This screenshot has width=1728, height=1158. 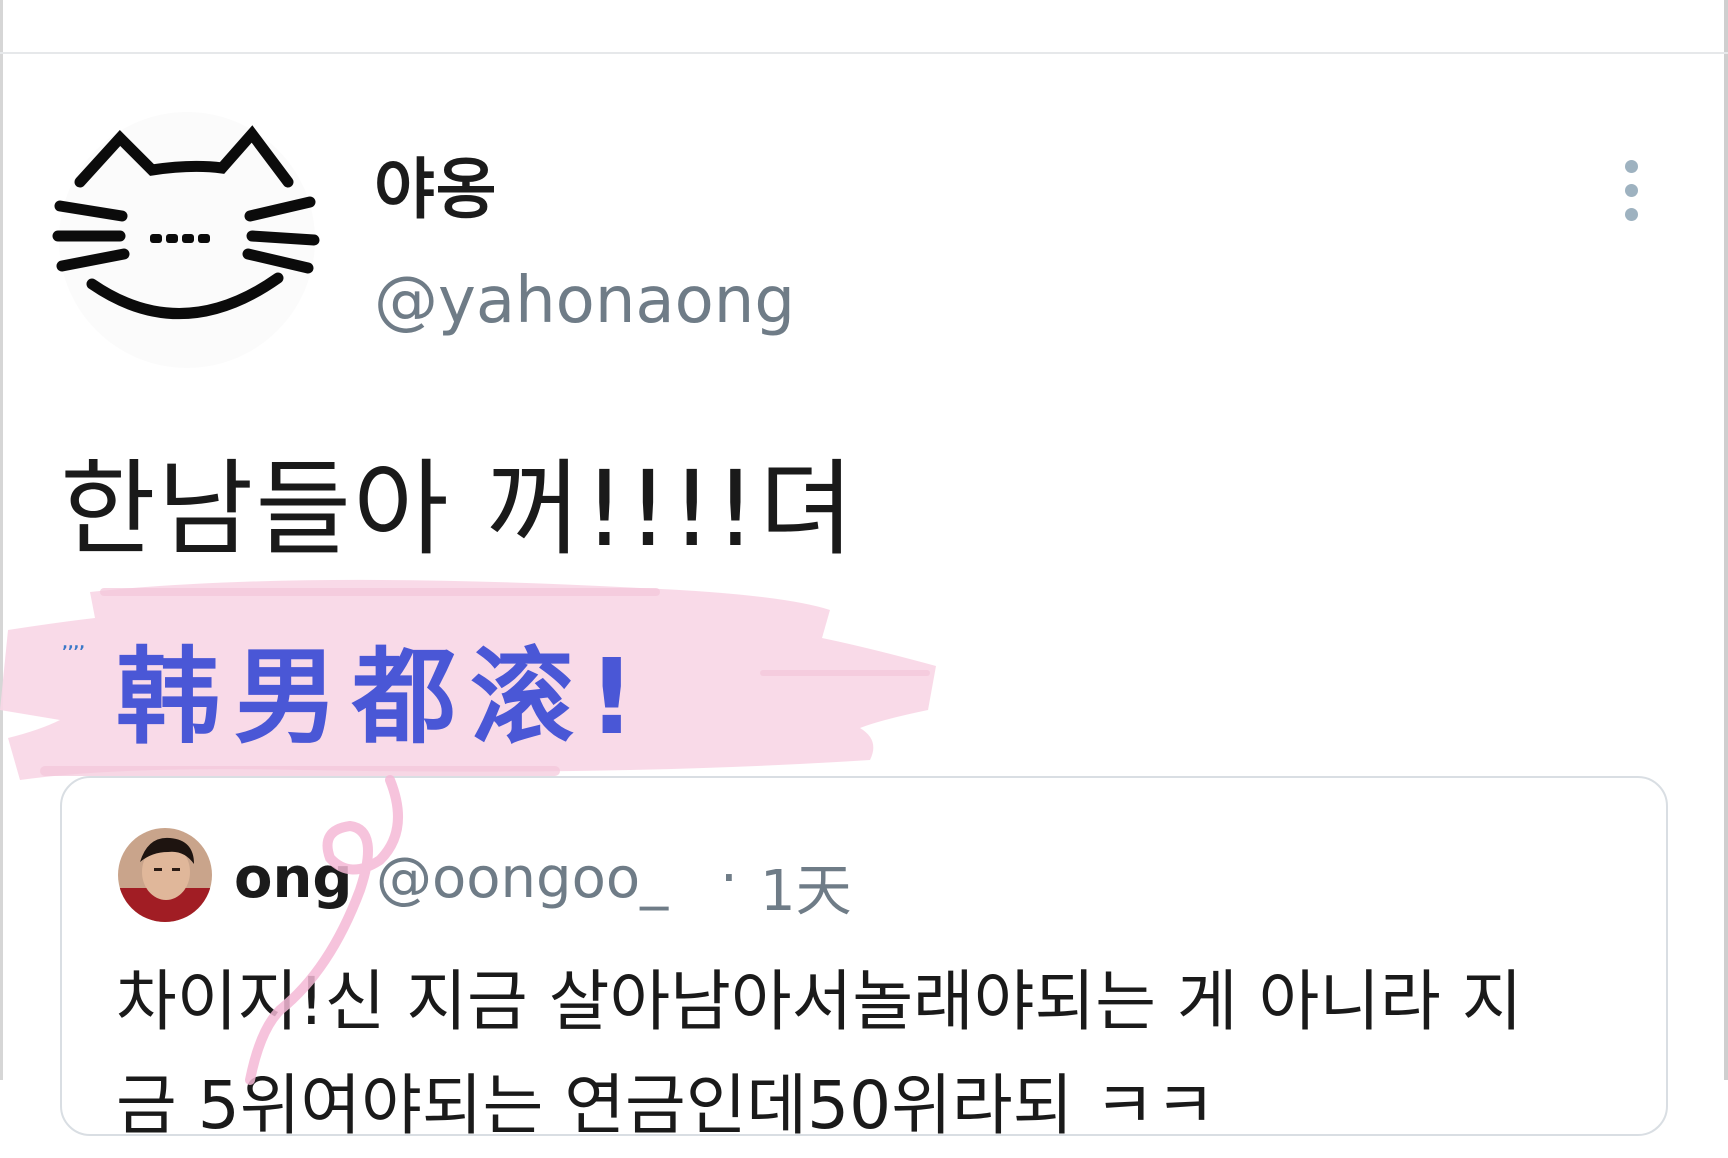 I want to click on author-handle: @yahonaong, so click(x=584, y=301).